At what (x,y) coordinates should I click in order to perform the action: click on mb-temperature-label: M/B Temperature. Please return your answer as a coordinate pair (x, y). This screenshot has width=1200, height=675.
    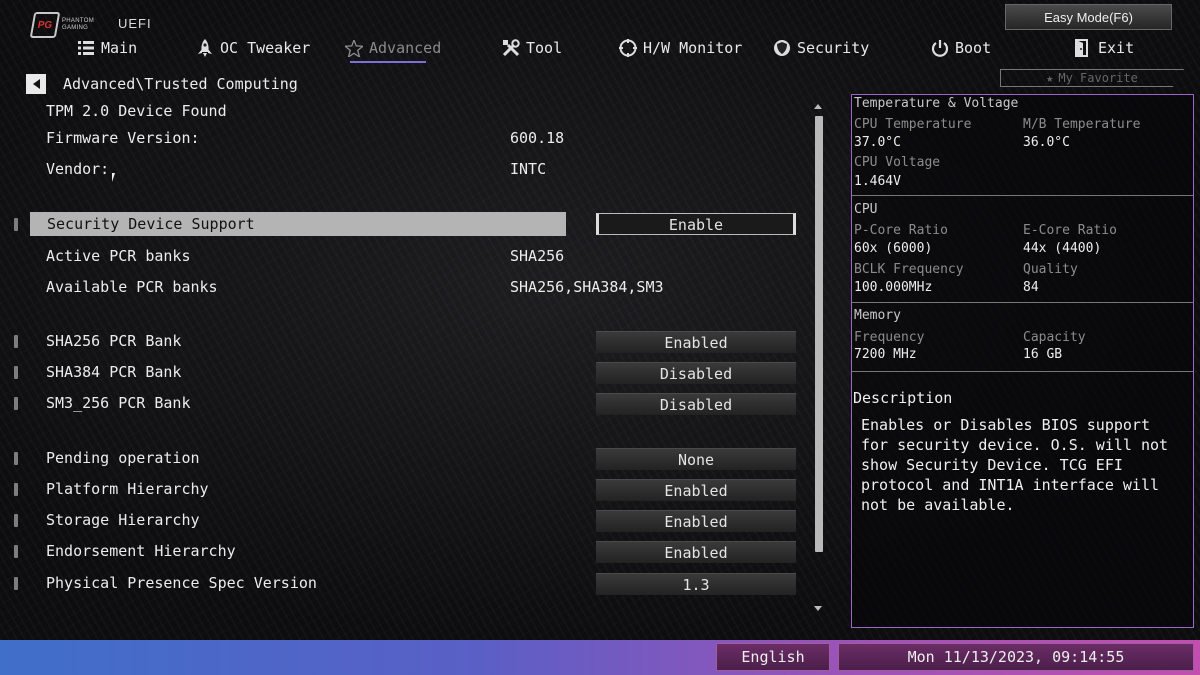
    Looking at the image, I should click on (1082, 124).